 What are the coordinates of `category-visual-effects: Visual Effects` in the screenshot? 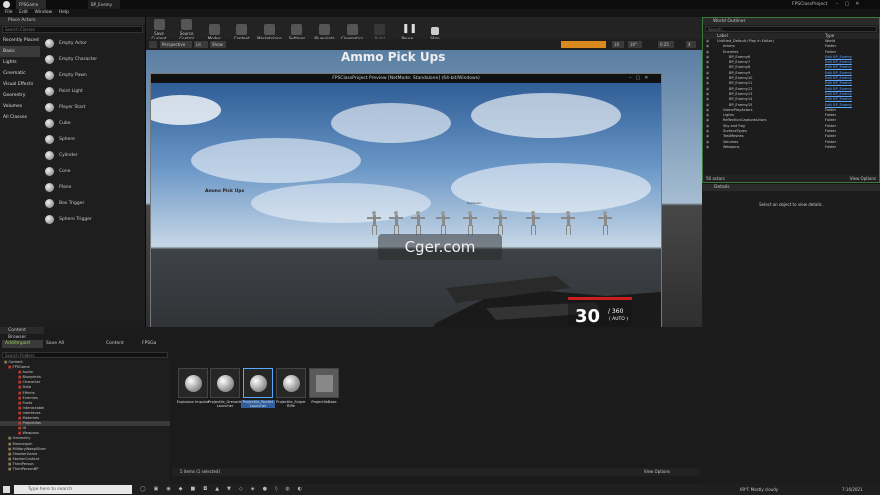 It's located at (20, 84).